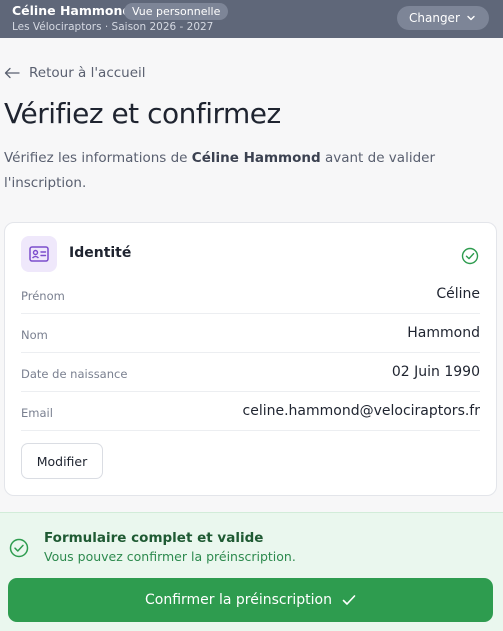 The image size is (503, 631). What do you see at coordinates (34, 335) in the screenshot?
I see `field-label: Nom` at bounding box center [34, 335].